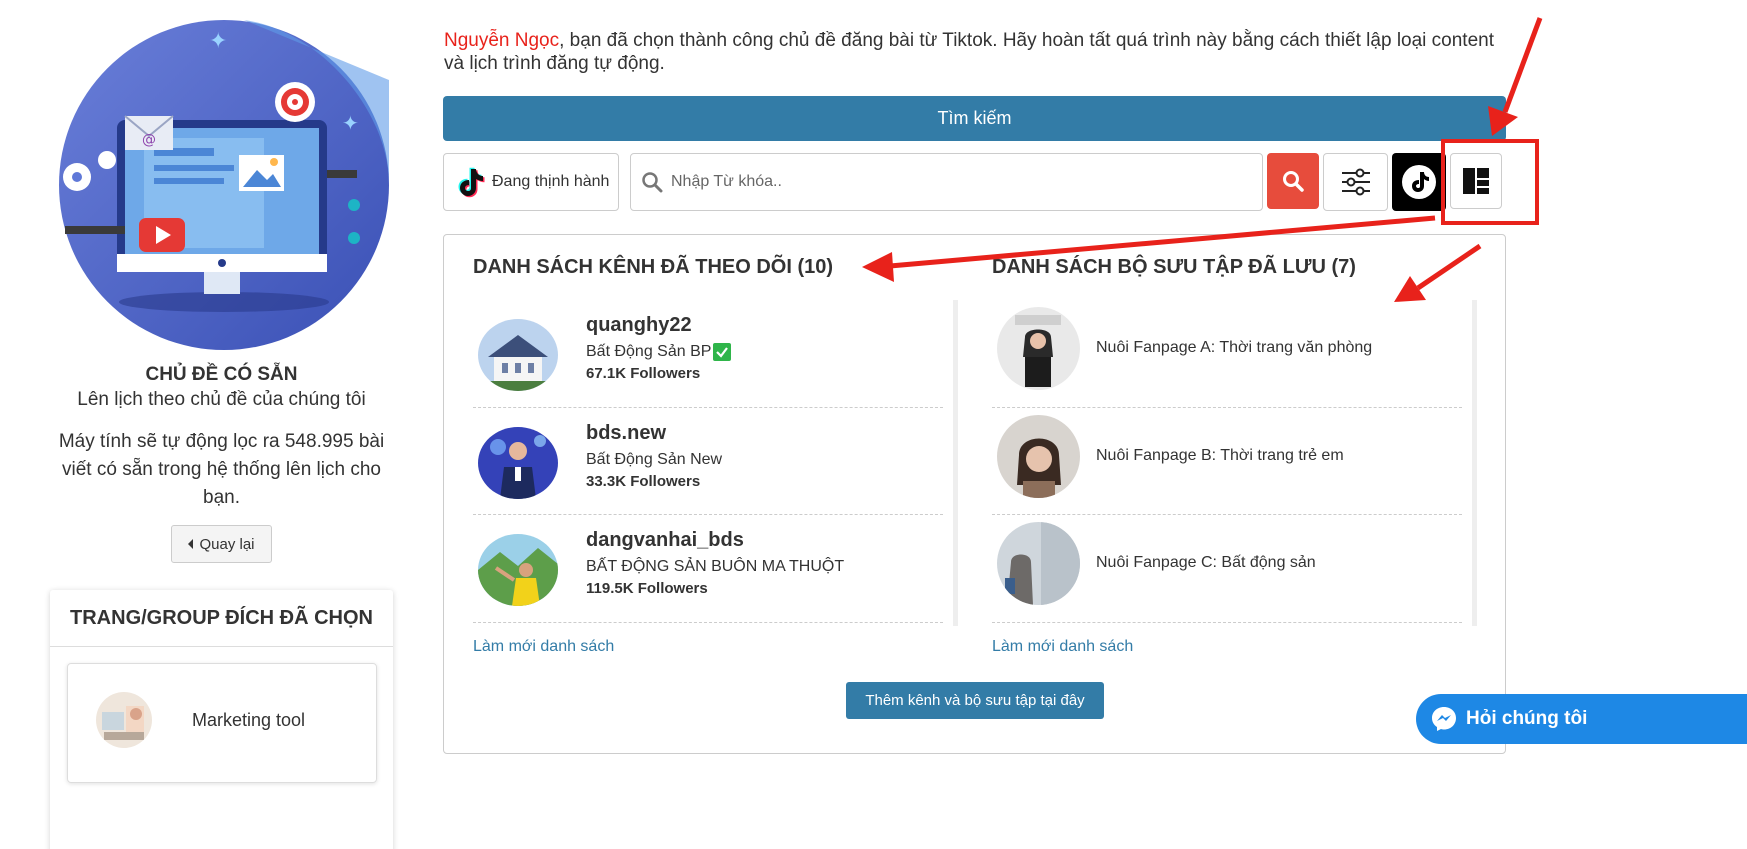  I want to click on trending-button: Đang thịnh hành, so click(531, 182).